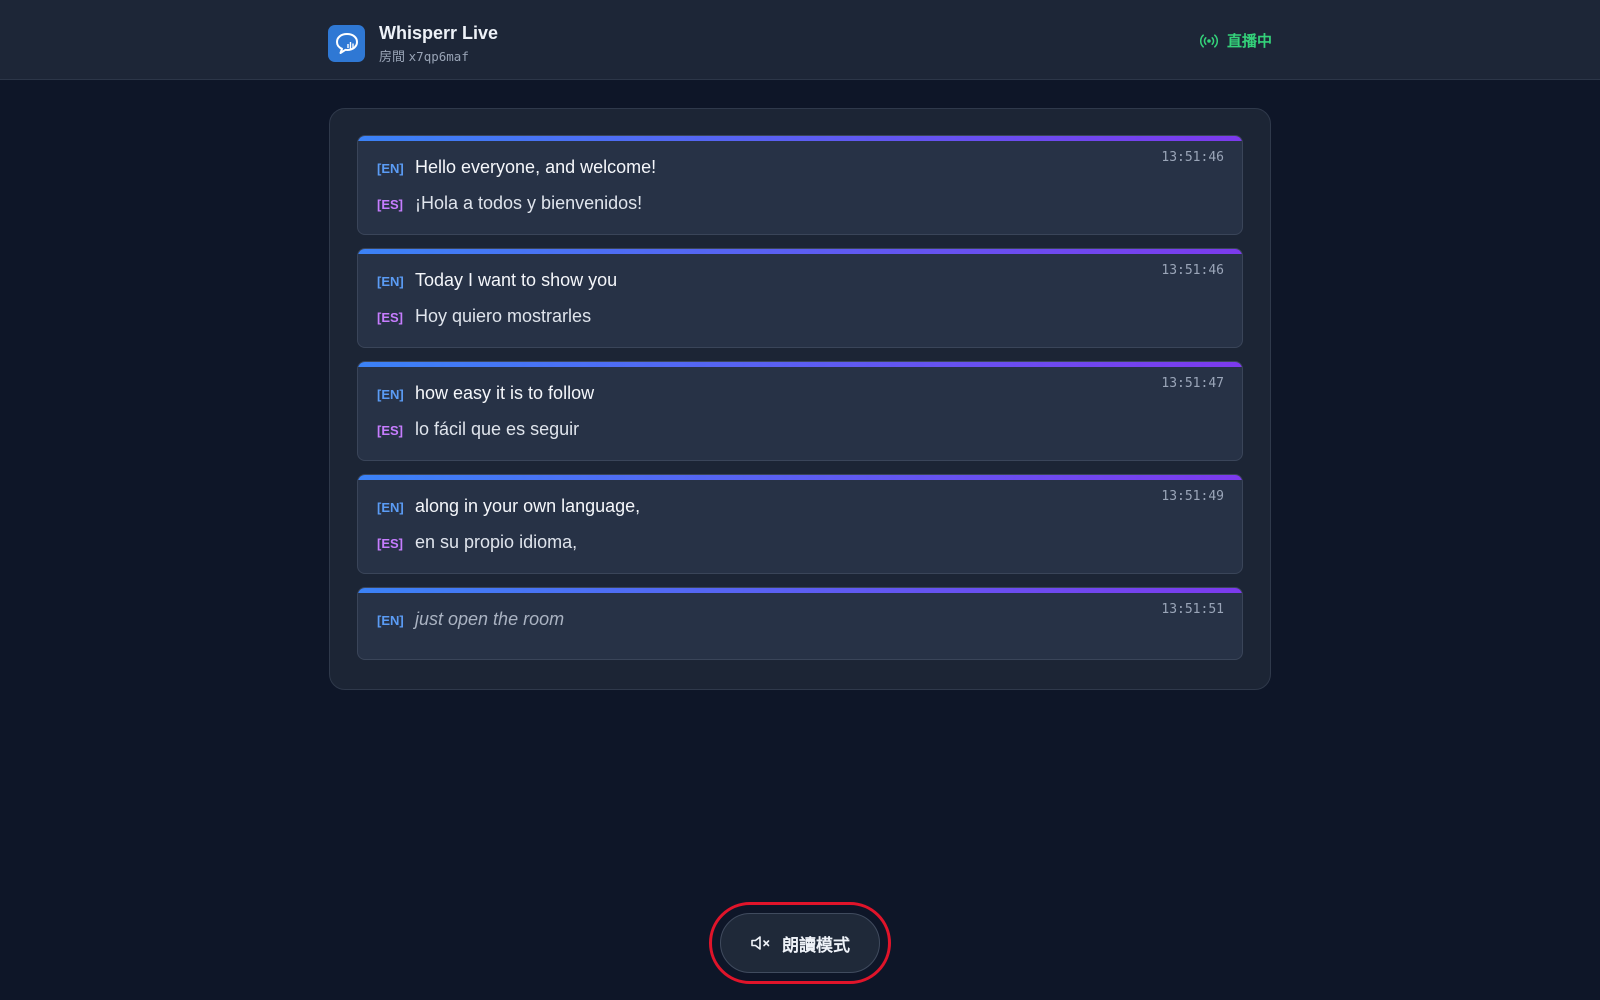 Image resolution: width=1600 pixels, height=1000 pixels. What do you see at coordinates (760, 943) in the screenshot?
I see `speaker-muted-icon` at bounding box center [760, 943].